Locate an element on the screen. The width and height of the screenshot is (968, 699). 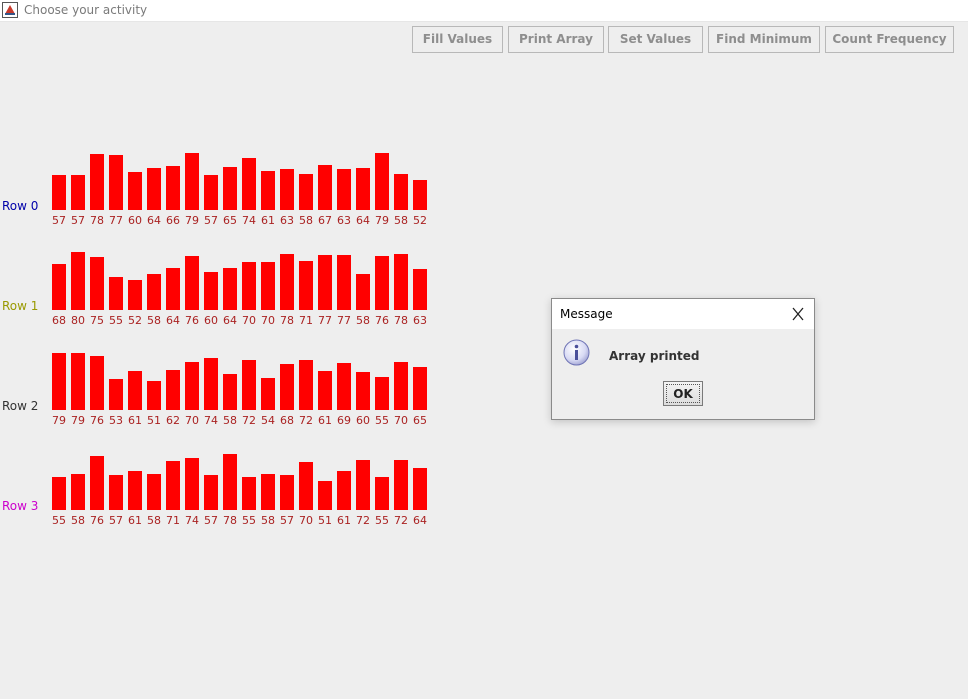
bar-row1-col4 is located at coordinates (135, 295).